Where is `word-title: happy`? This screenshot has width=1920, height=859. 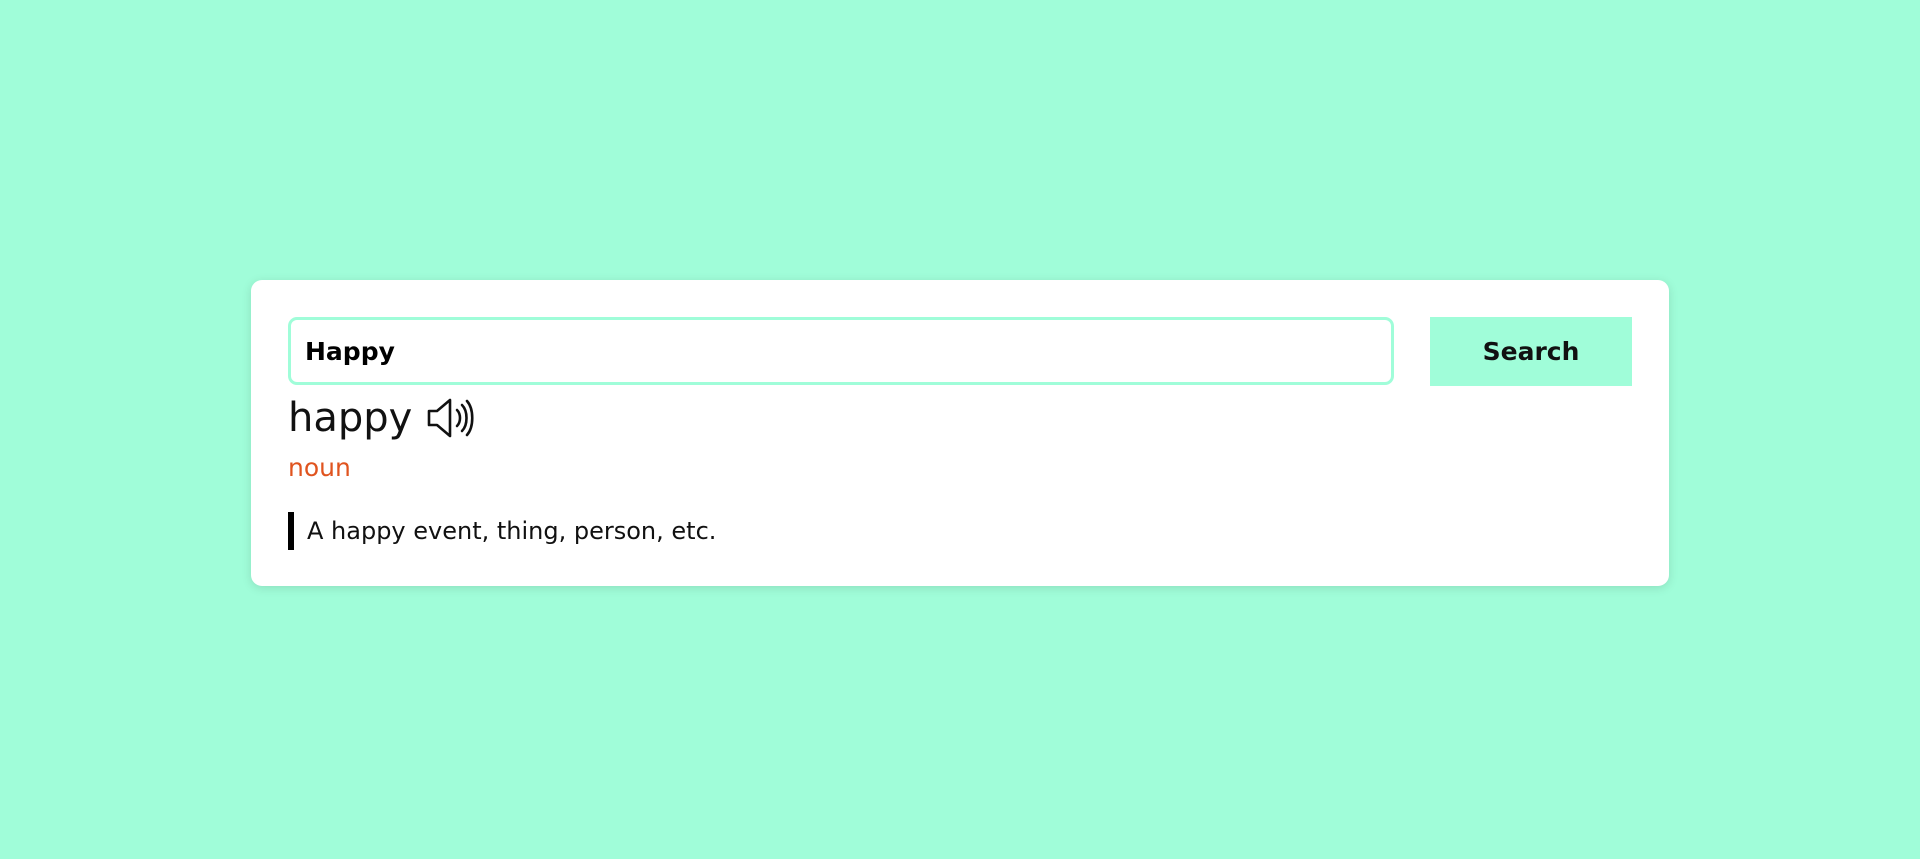
word-title: happy is located at coordinates (350, 418).